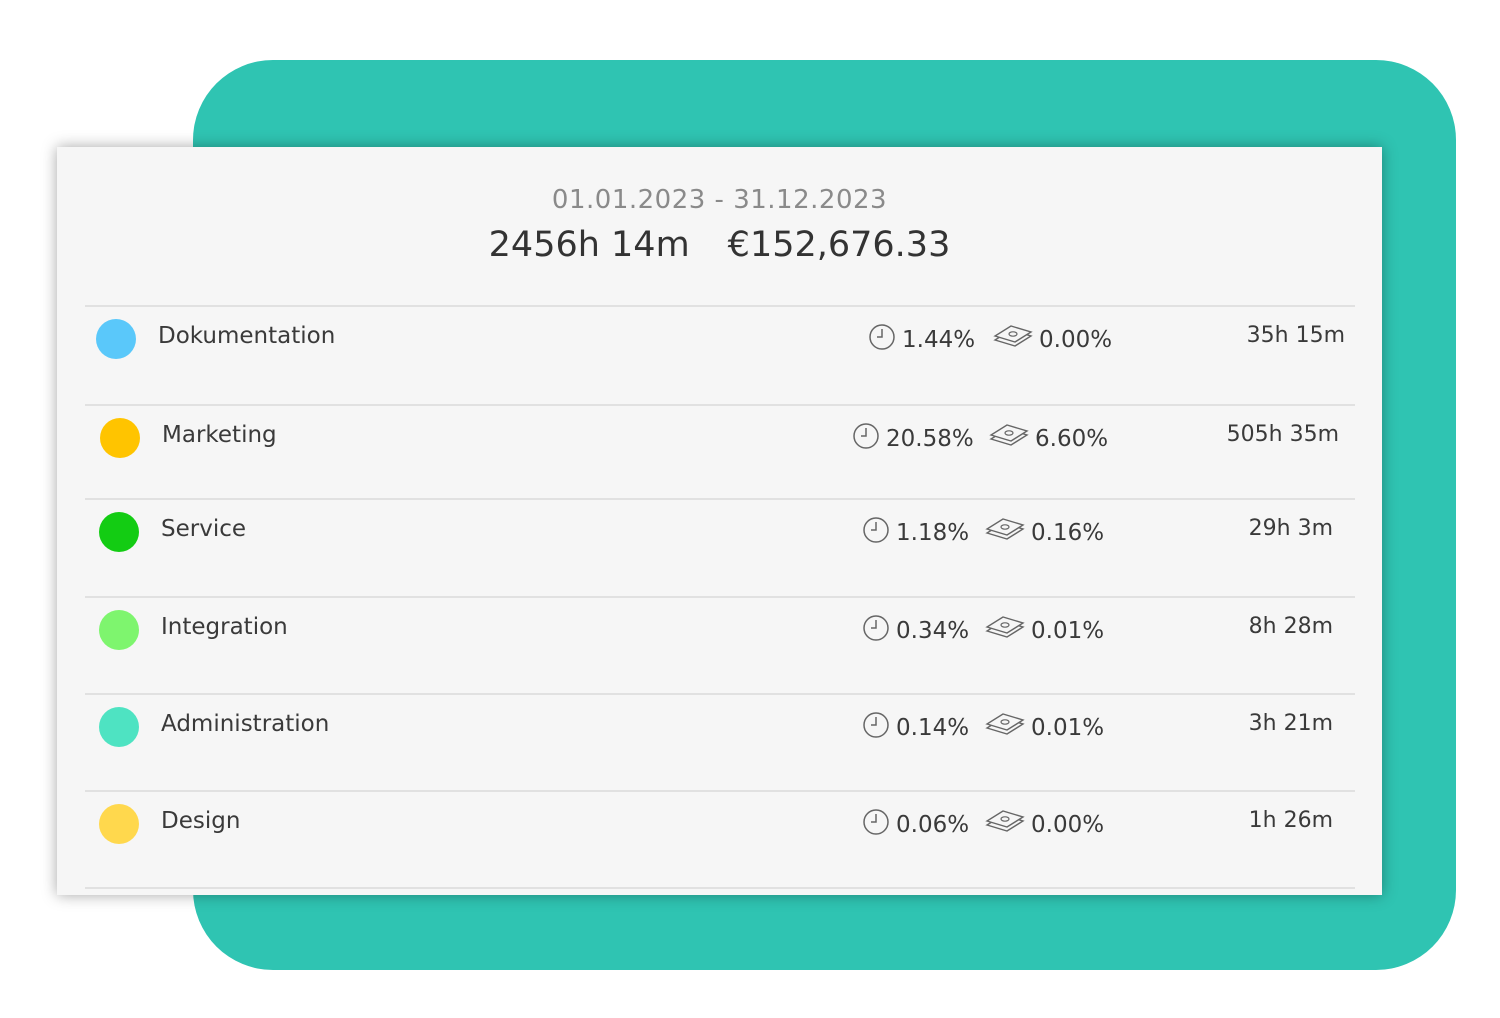 The image size is (1500, 1018). Describe the element at coordinates (589, 245) in the screenshot. I see `total-time: 2456h 14m` at that location.